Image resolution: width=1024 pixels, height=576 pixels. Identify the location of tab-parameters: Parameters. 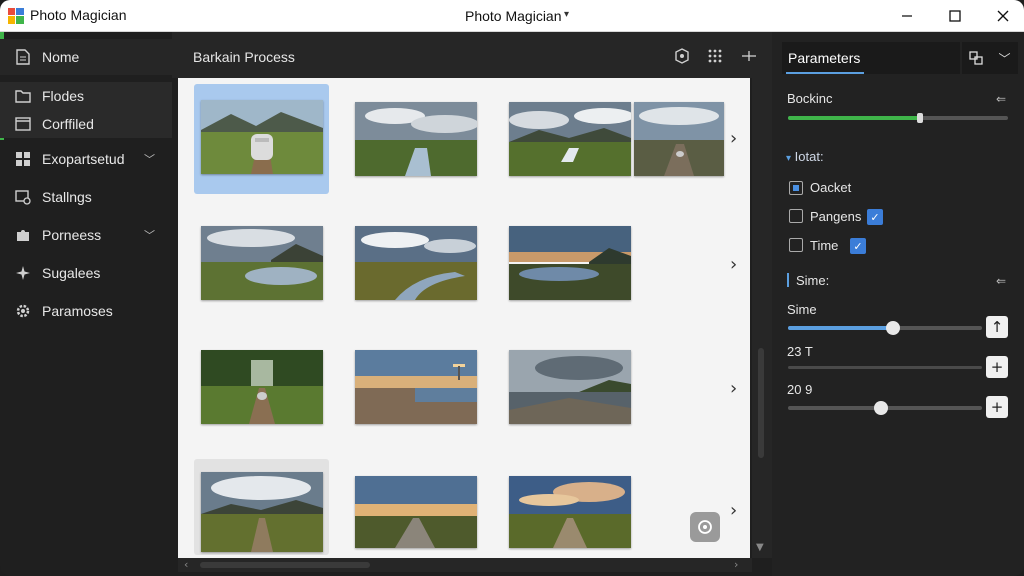
(871, 58).